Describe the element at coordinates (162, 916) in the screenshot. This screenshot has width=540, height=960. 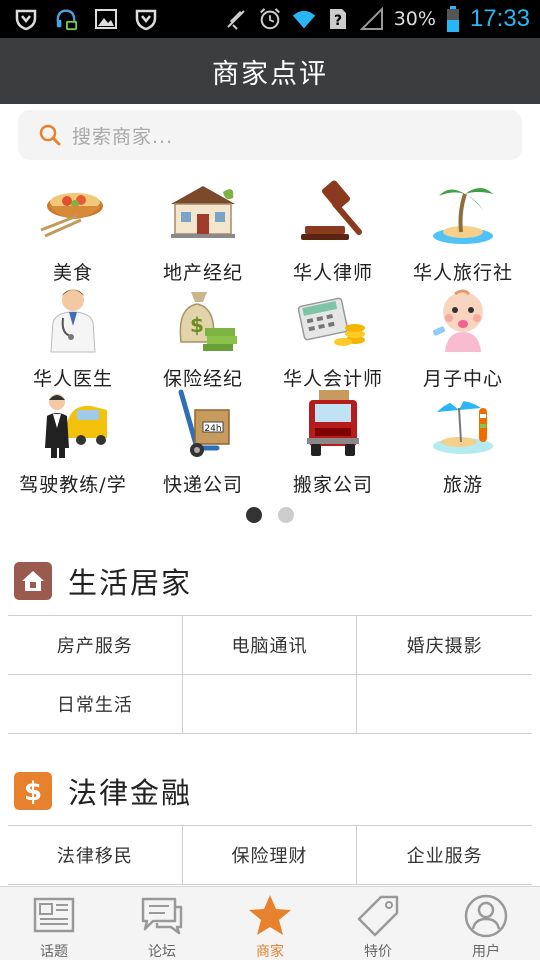
I see `chat-bubbles-icon` at that location.